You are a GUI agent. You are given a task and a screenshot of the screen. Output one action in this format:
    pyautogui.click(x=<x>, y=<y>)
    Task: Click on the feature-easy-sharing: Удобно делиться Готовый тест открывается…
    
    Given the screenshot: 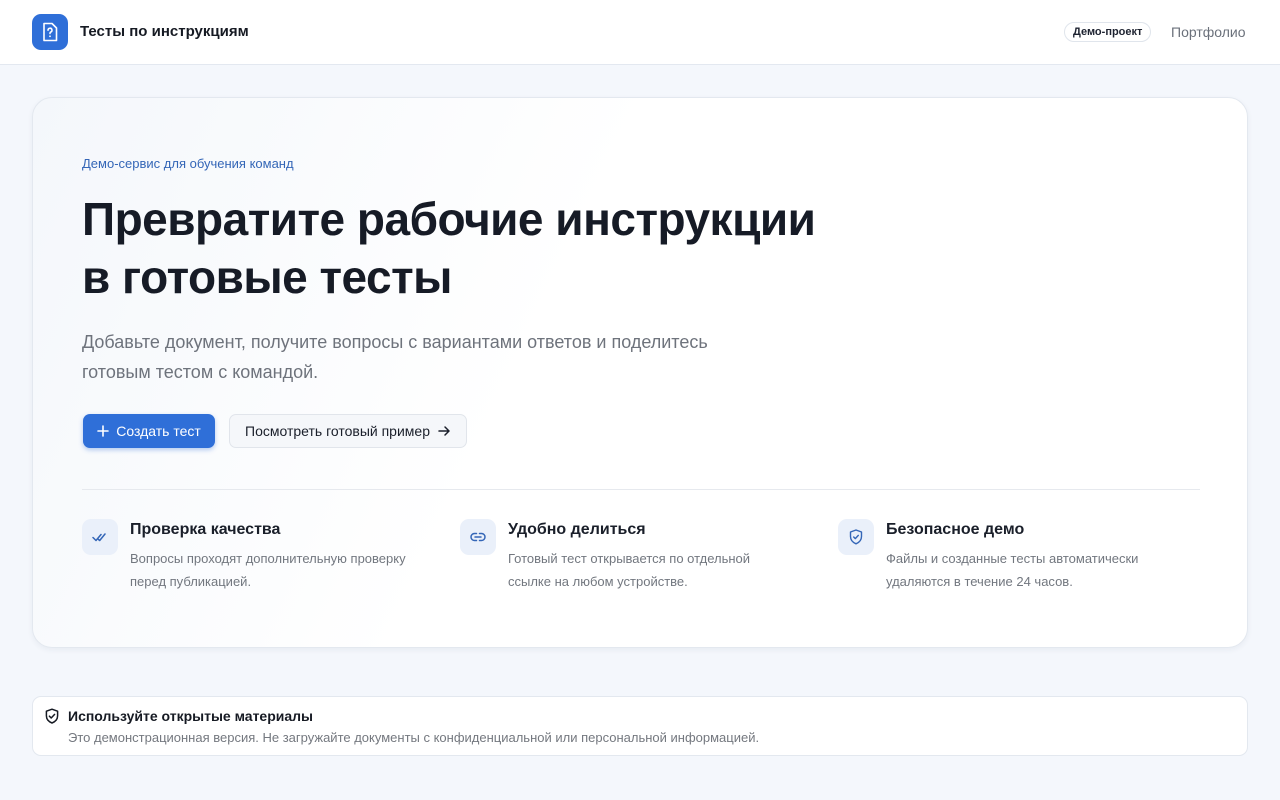 What is the action you would take?
    pyautogui.click(x=640, y=559)
    